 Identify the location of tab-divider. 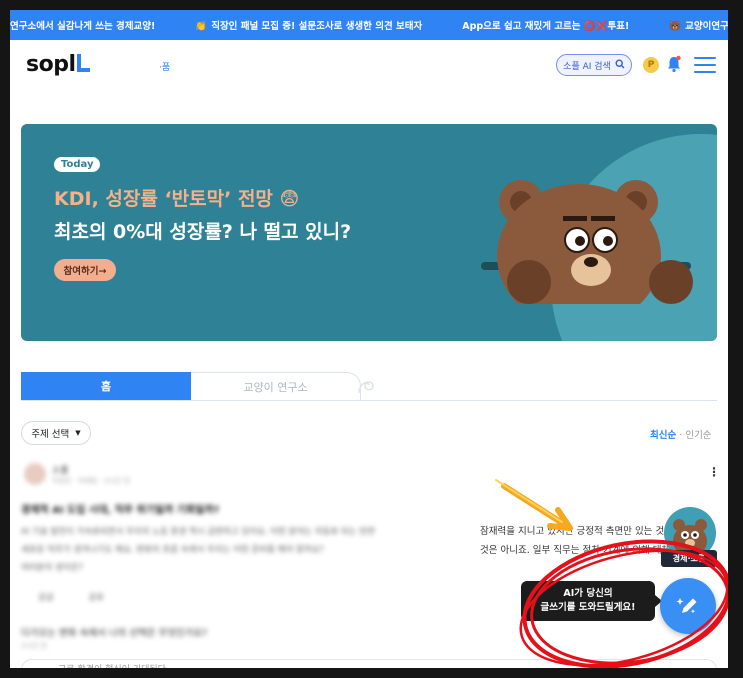
(369, 400).